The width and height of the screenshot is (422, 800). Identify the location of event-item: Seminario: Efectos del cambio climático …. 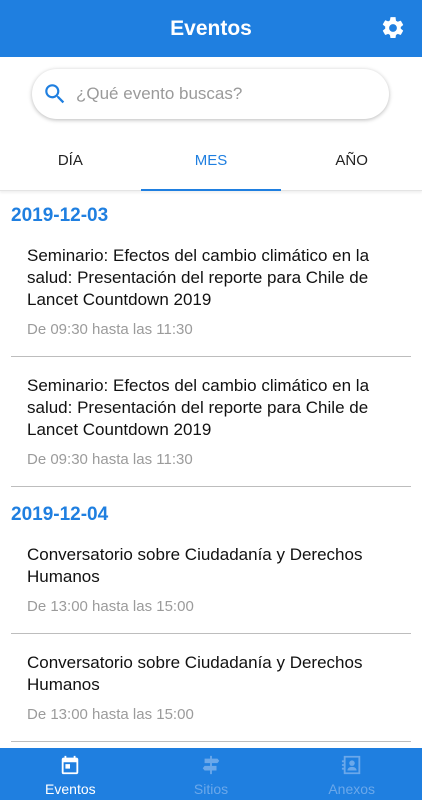
(211, 299).